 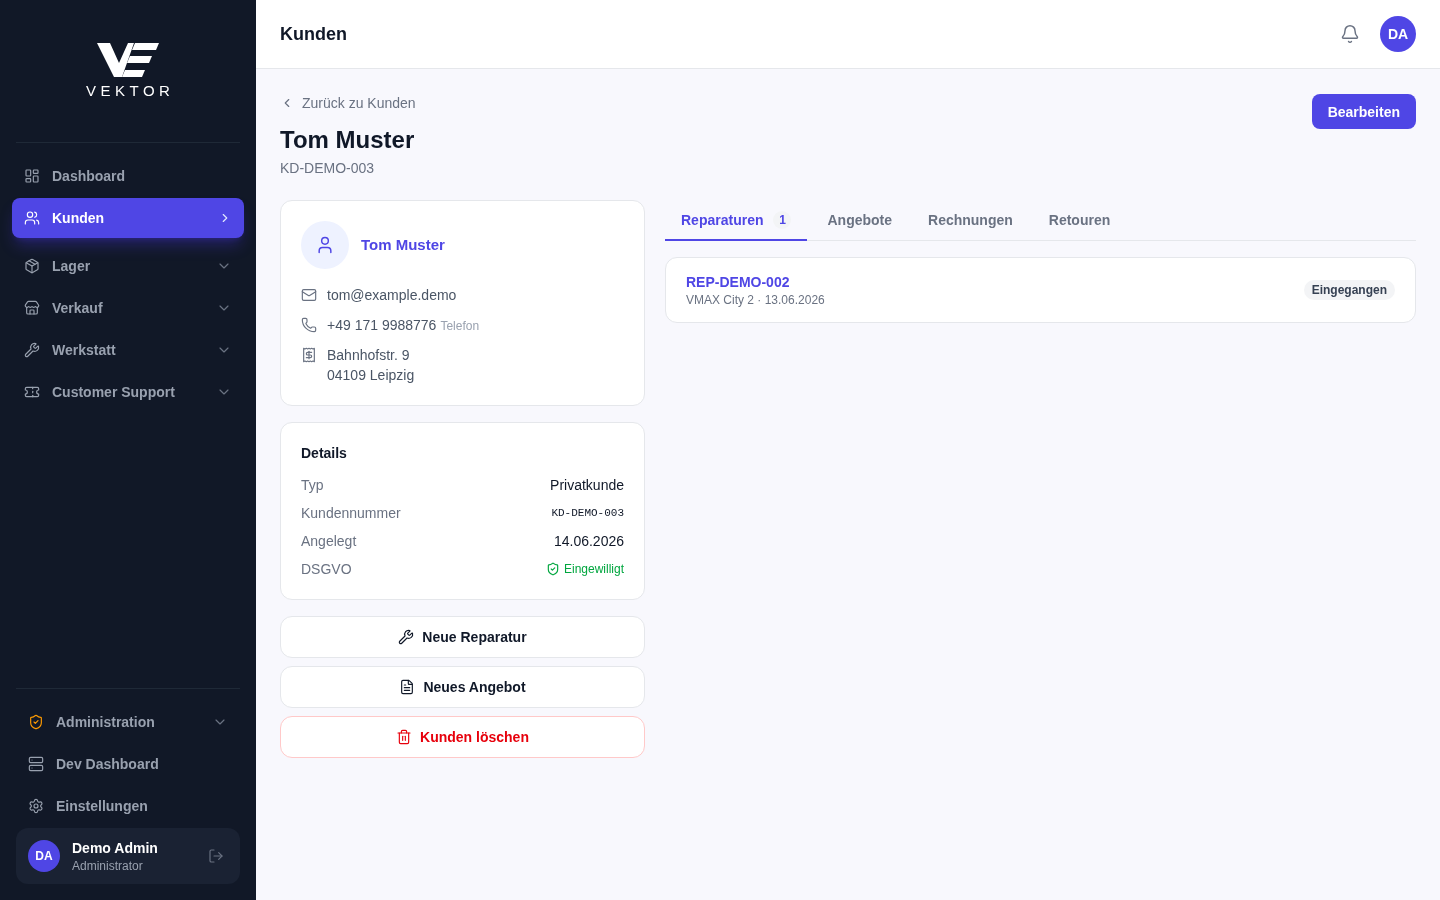 I want to click on user-avatar-icon, so click(x=325, y=245).